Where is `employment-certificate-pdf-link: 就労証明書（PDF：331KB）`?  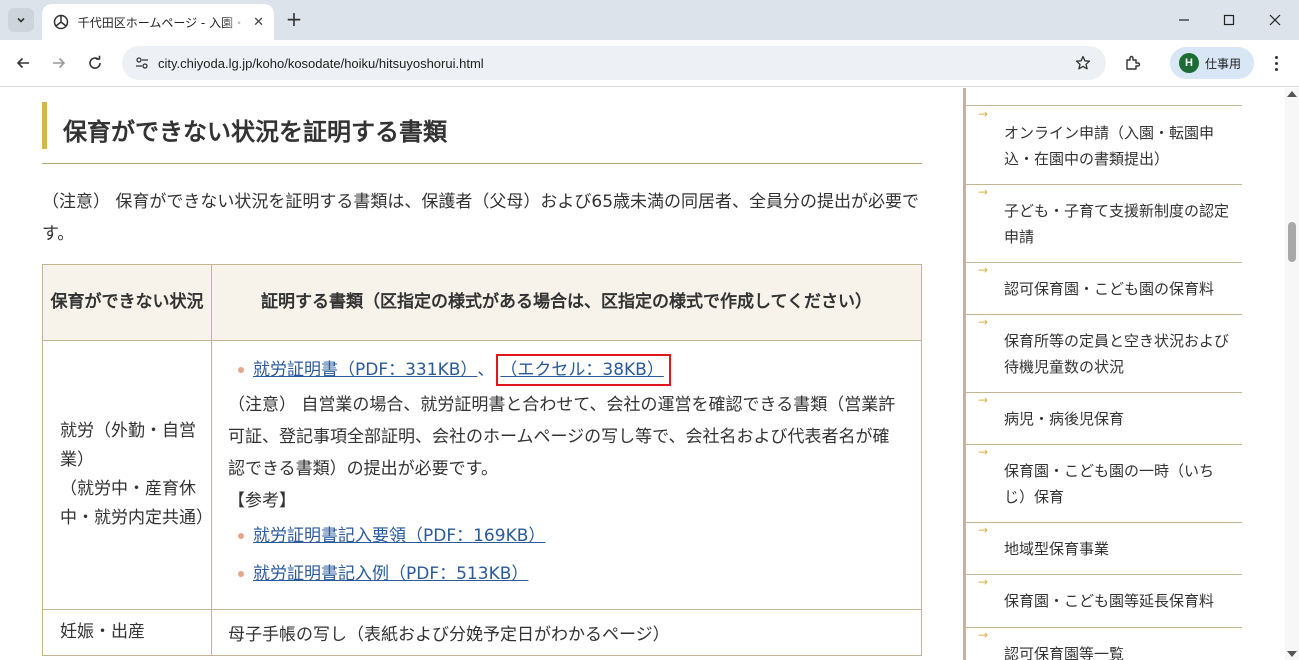 employment-certificate-pdf-link: 就労証明書（PDF：331KB） is located at coordinates (365, 370).